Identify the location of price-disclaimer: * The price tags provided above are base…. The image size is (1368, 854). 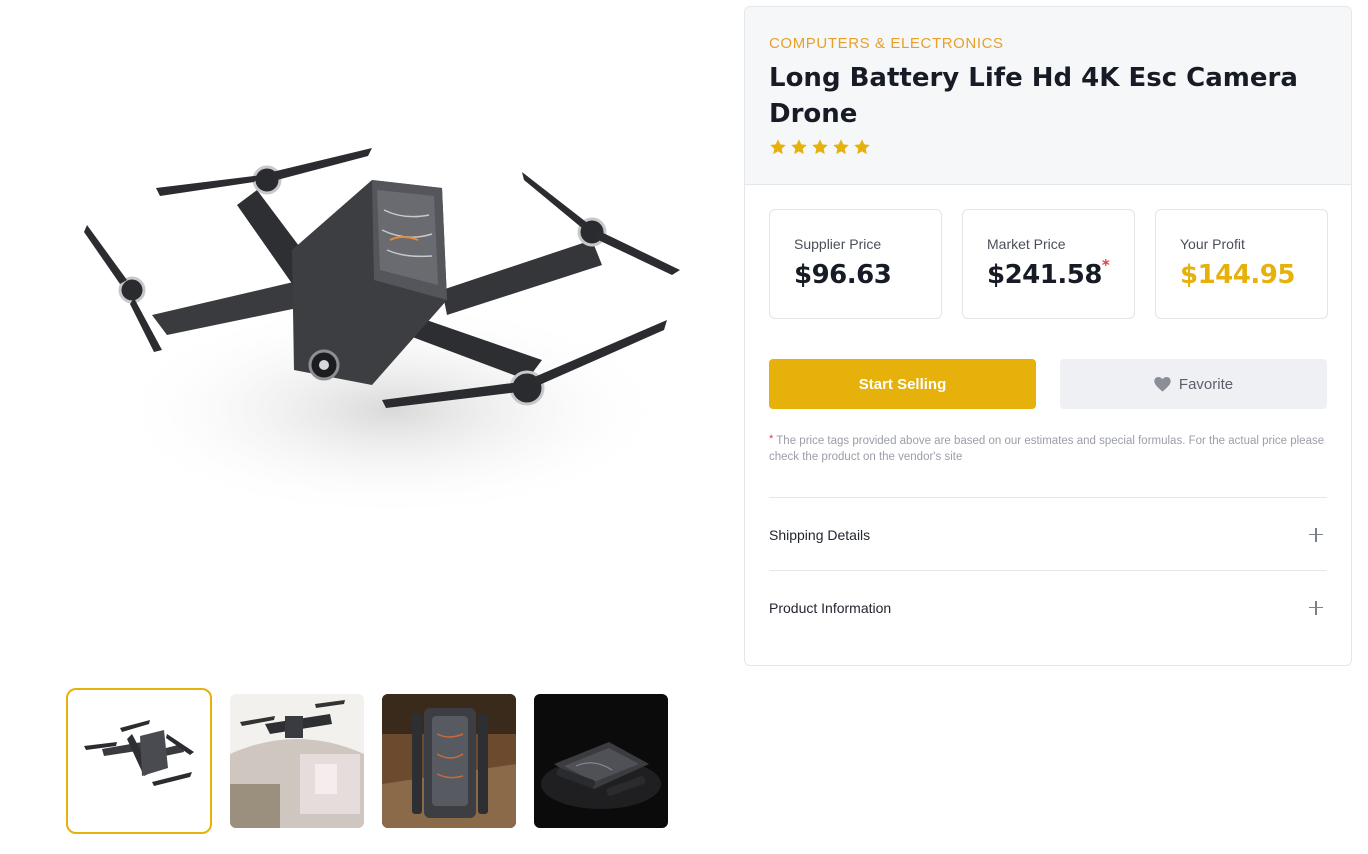
(1049, 449).